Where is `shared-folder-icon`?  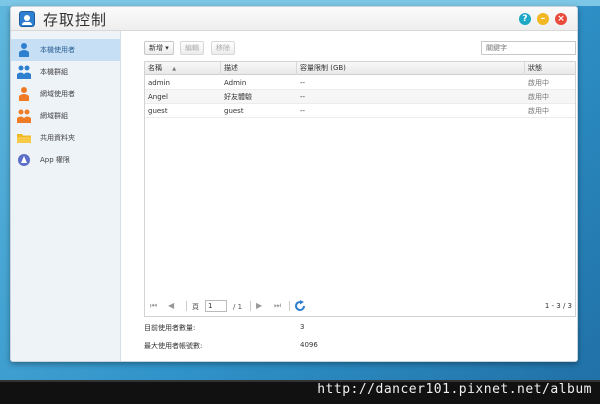
shared-folder-icon is located at coordinates (24, 138).